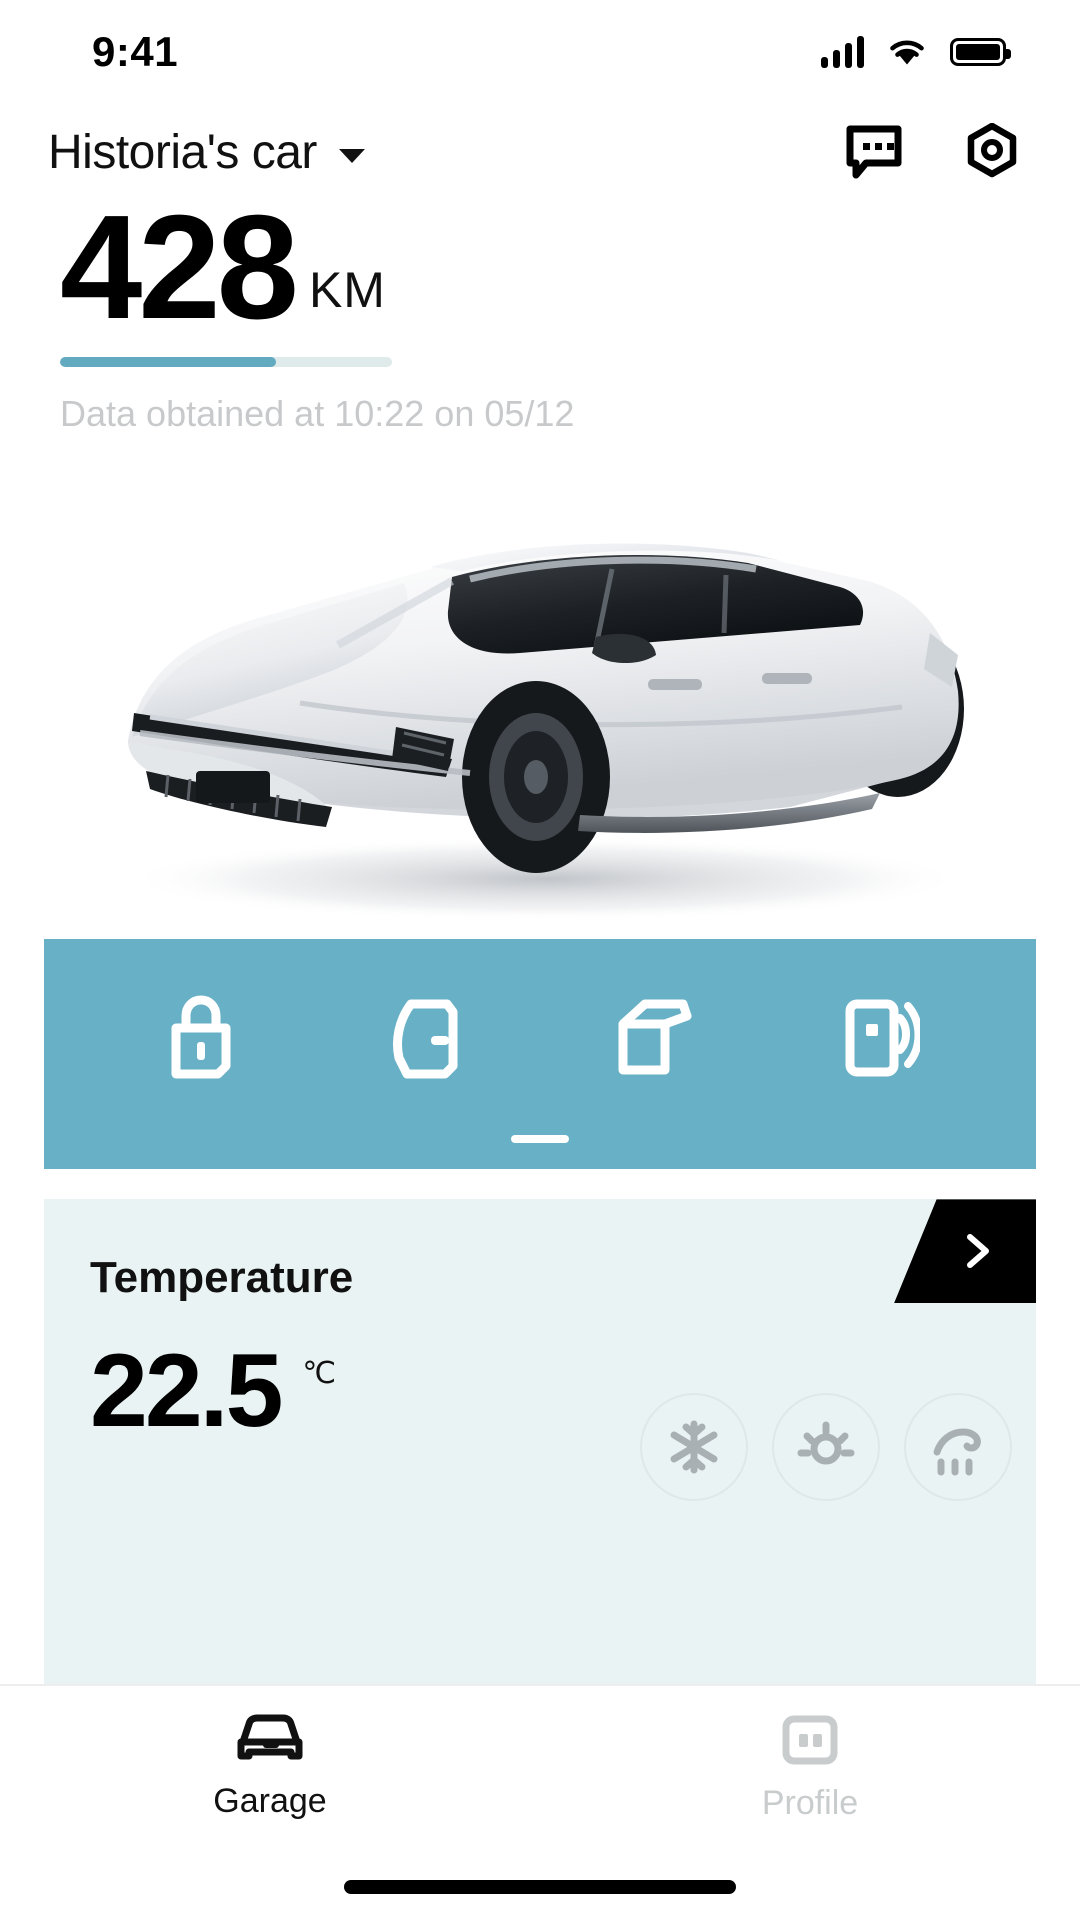 The image size is (1080, 1920). I want to click on header-actions, so click(933, 152).